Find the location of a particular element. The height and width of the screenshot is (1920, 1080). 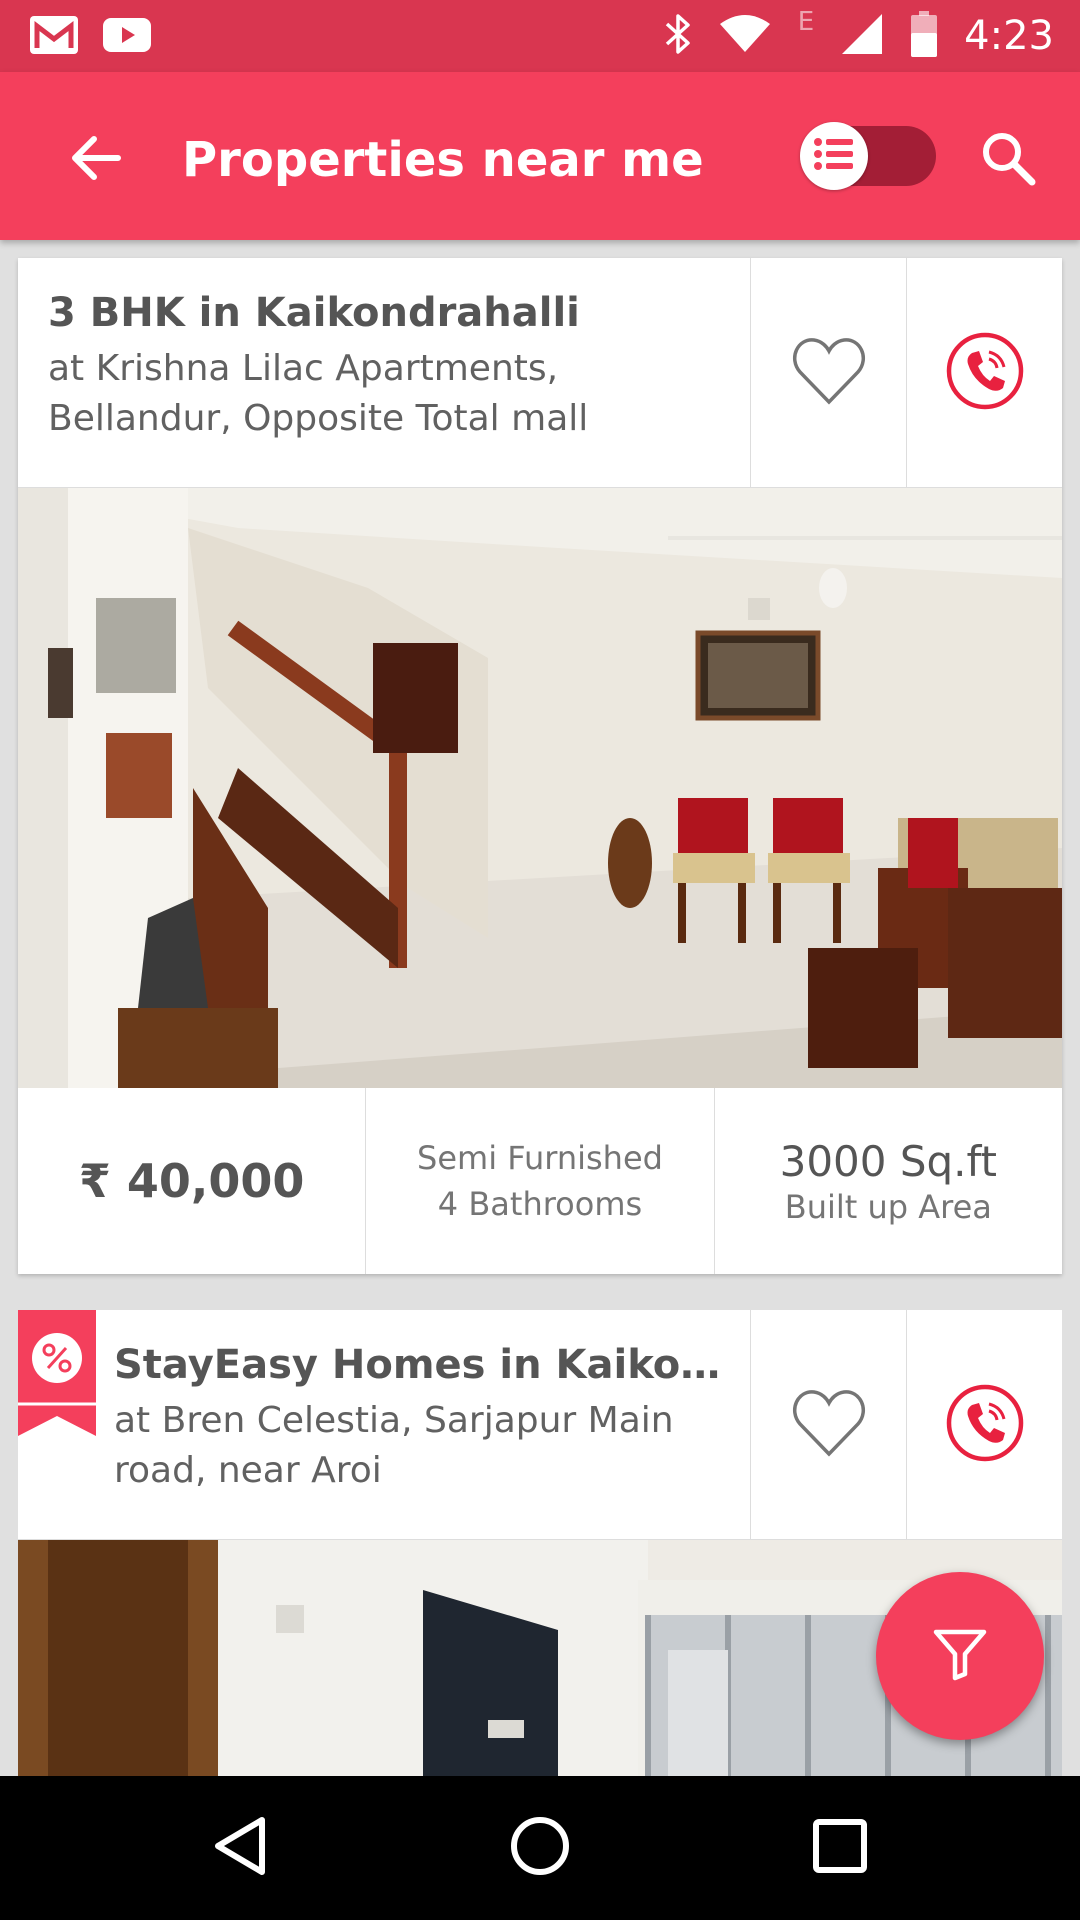

system-nav-bar is located at coordinates (540, 1848).